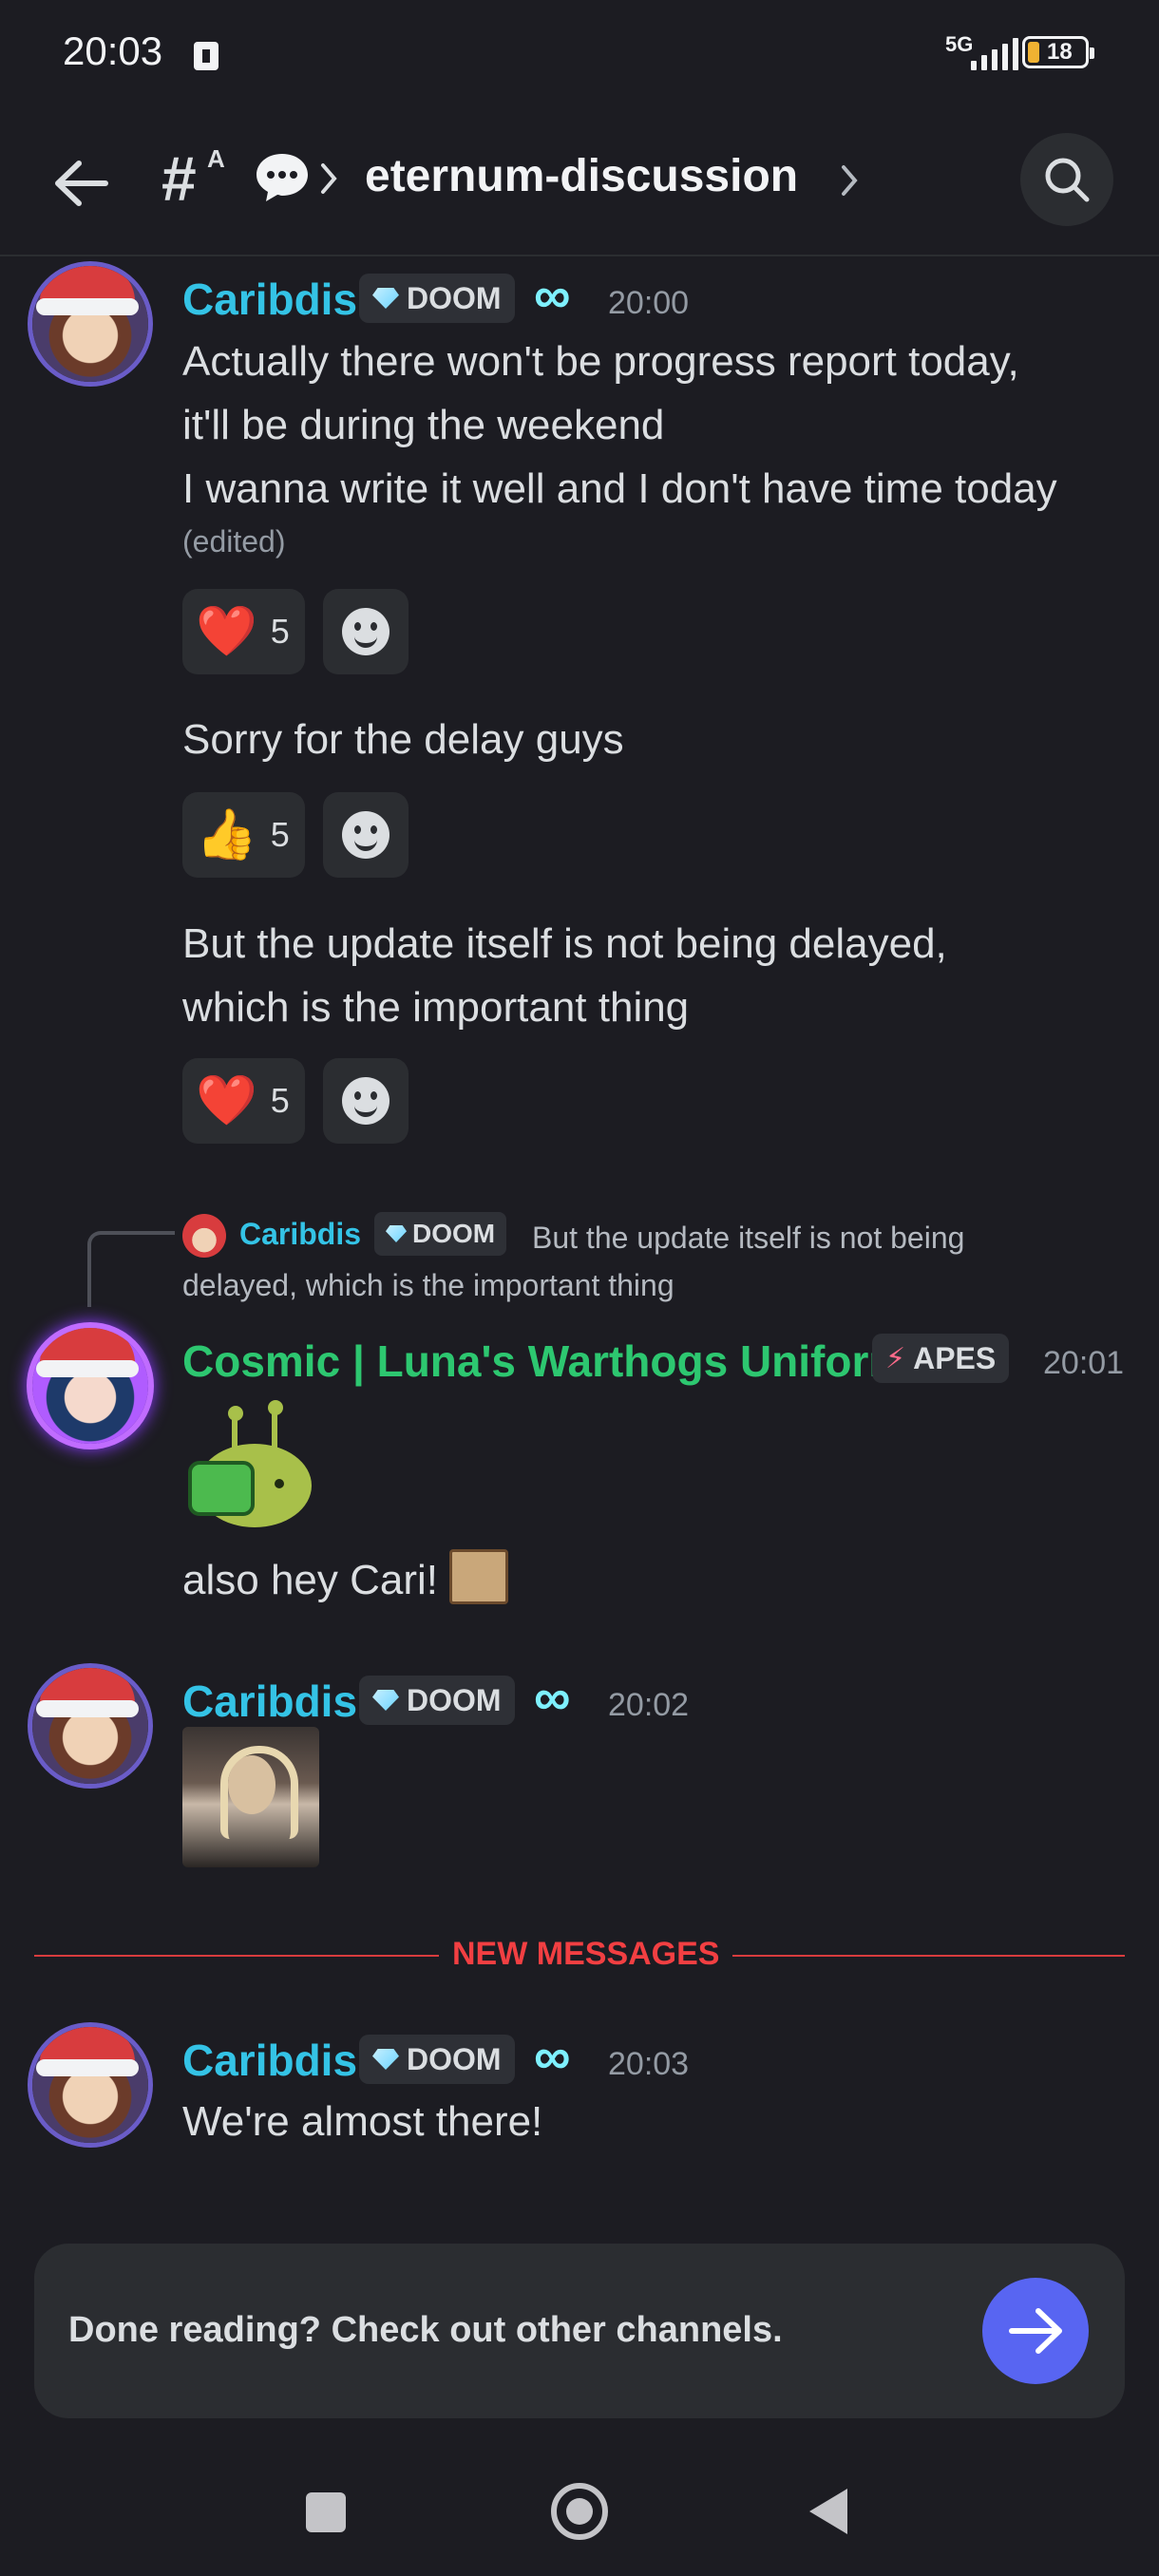  I want to click on status-time: 20:03, so click(113, 50).